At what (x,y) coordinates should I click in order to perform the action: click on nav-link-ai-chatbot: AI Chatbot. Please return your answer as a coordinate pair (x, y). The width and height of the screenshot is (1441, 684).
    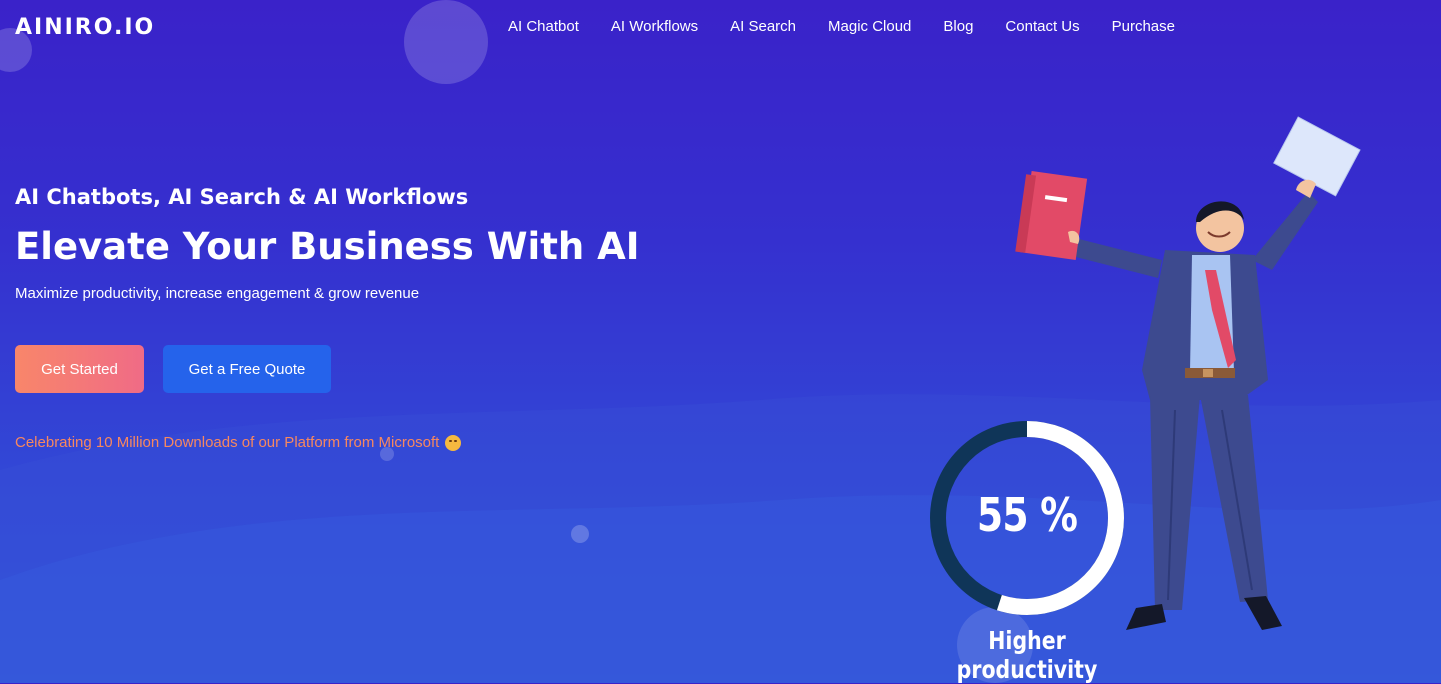
    Looking at the image, I should click on (543, 27).